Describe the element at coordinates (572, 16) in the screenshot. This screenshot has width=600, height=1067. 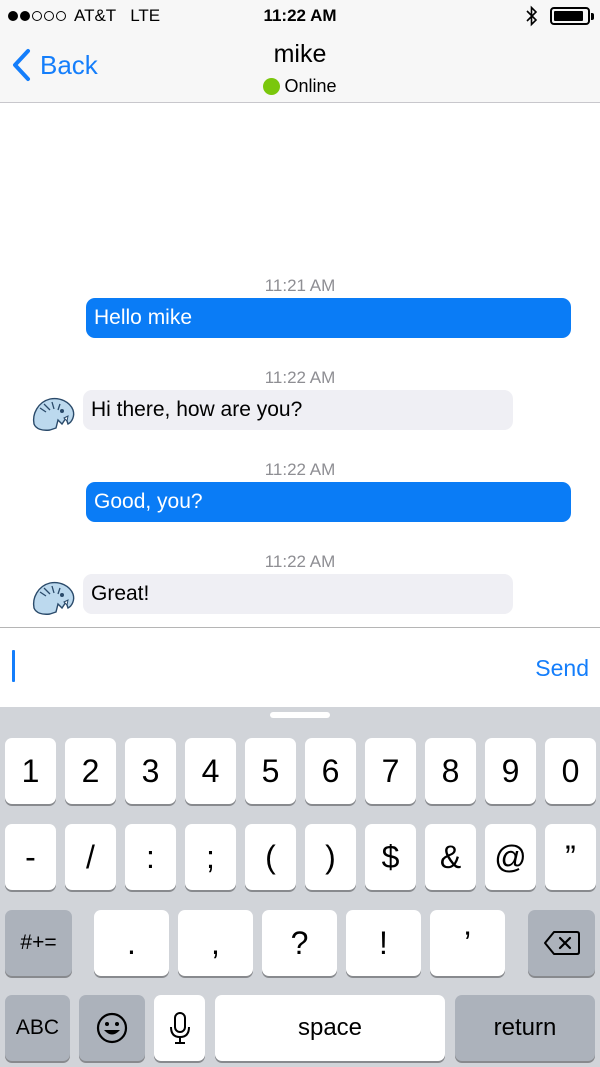
I see `battery-icon` at that location.